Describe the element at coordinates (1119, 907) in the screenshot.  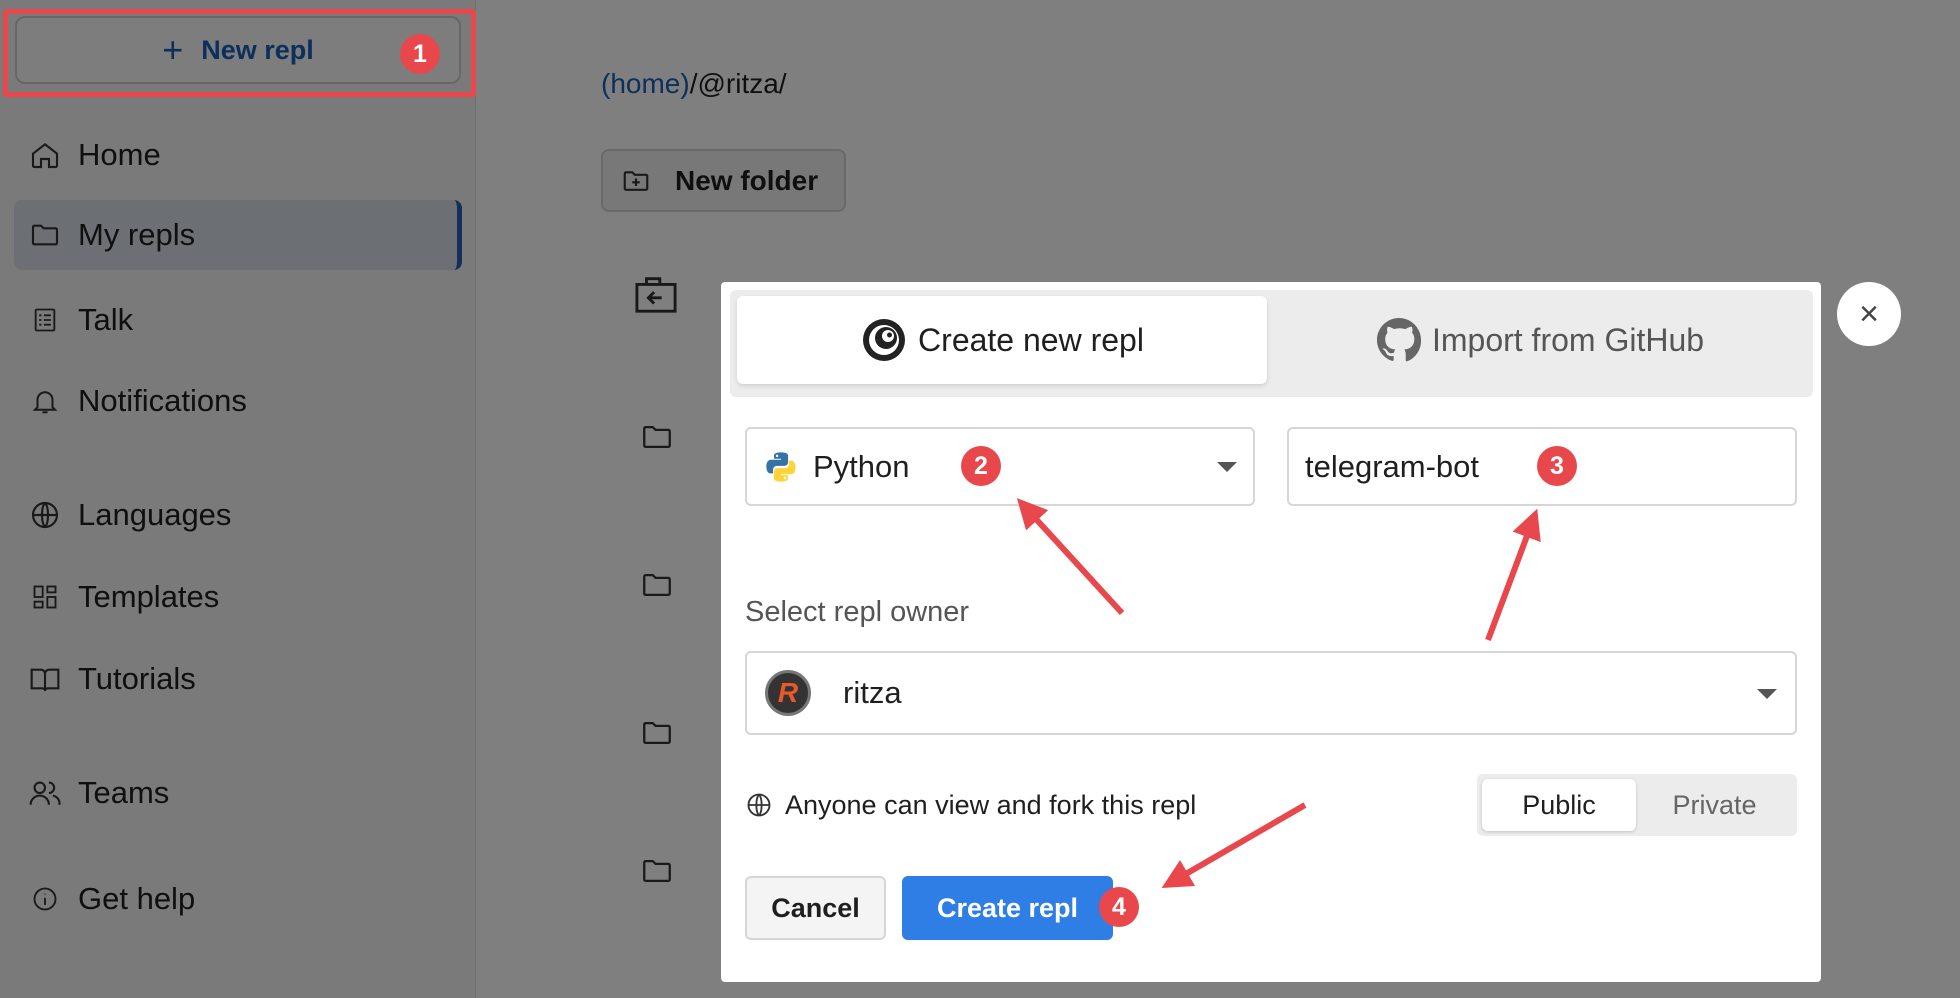
I see `step-badge: 4` at that location.